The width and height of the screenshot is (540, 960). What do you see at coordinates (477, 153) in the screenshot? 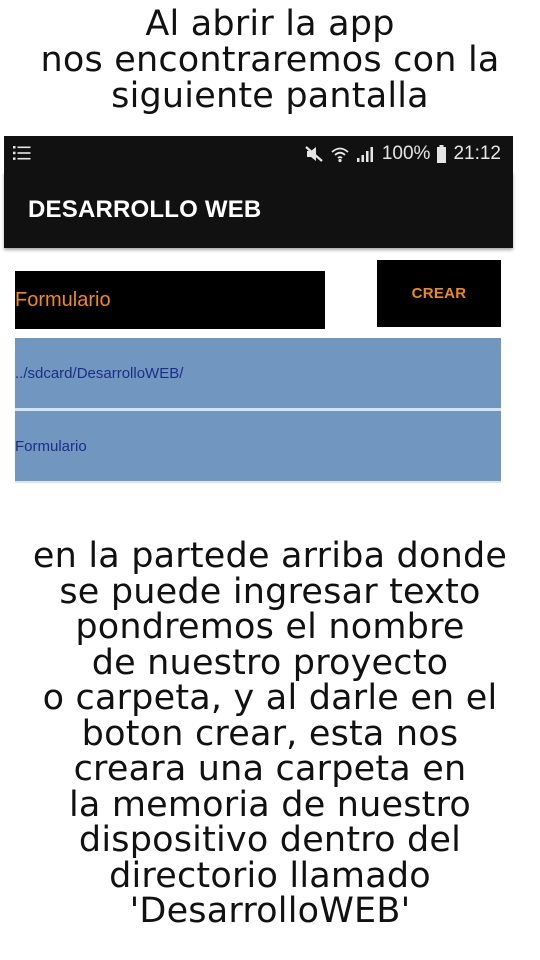
I see `status-time: 21:12` at bounding box center [477, 153].